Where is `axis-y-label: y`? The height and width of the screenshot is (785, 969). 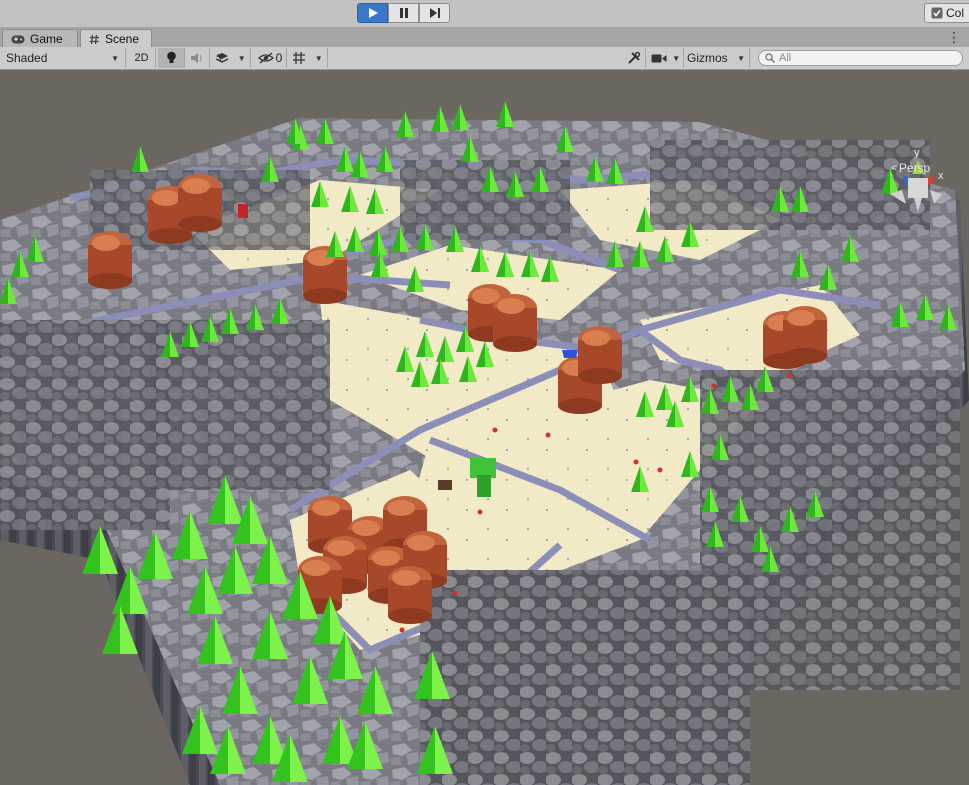
axis-y-label: y is located at coordinates (917, 153).